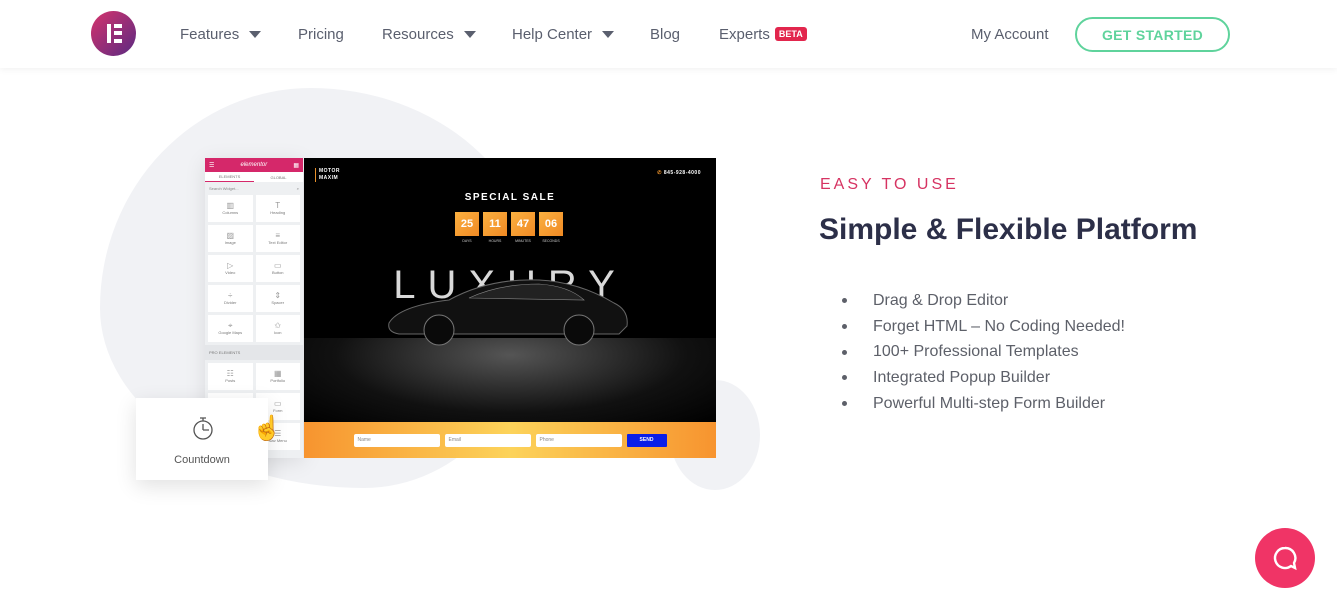 The width and height of the screenshot is (1337, 593). I want to click on list-item: 100+ Professional Templates, so click(983, 352).